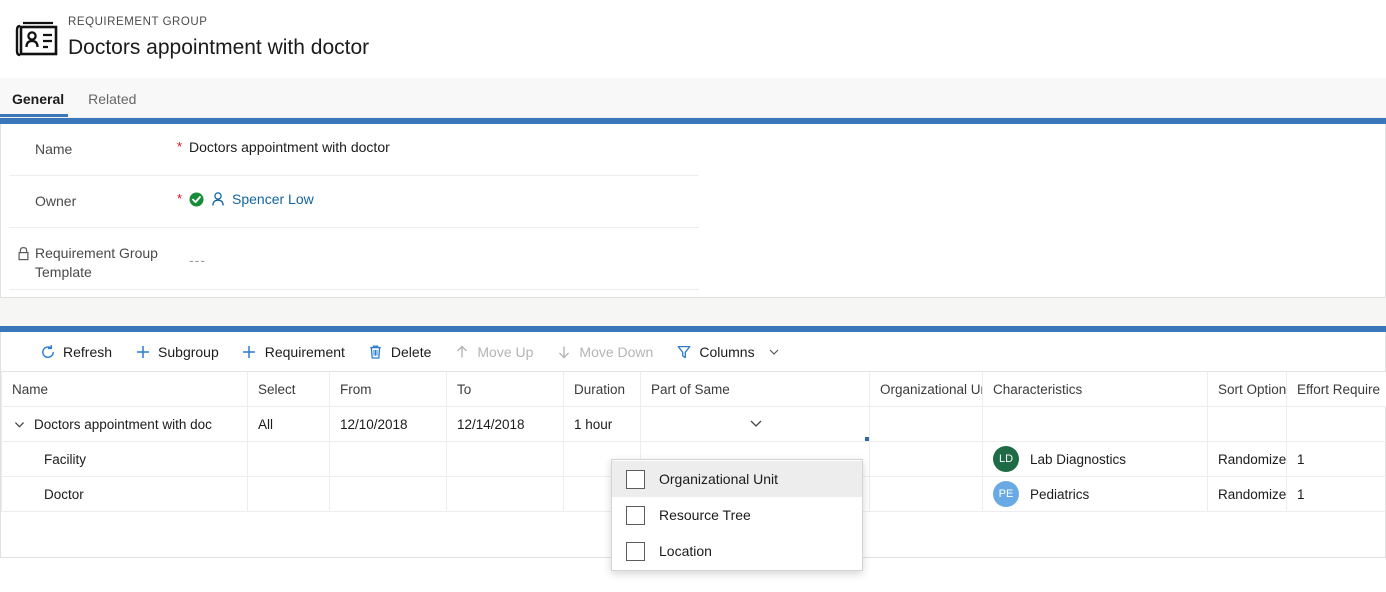 This screenshot has width=1386, height=592. What do you see at coordinates (683, 351) in the screenshot?
I see `filter-icon` at bounding box center [683, 351].